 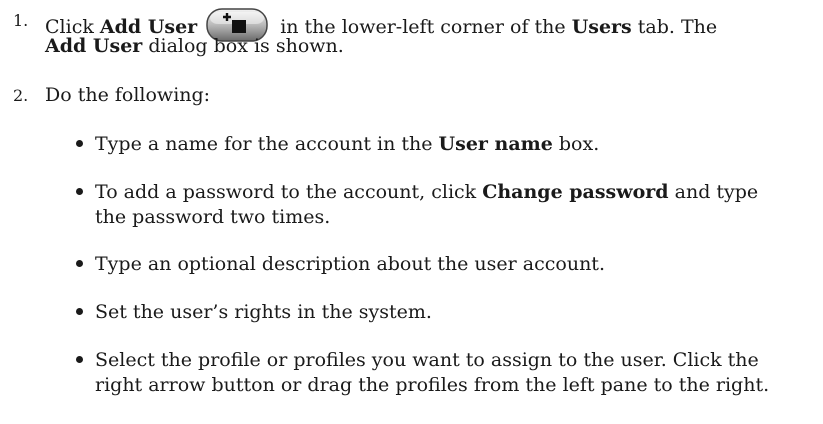 I want to click on step-text: Do the following:, so click(x=128, y=95).